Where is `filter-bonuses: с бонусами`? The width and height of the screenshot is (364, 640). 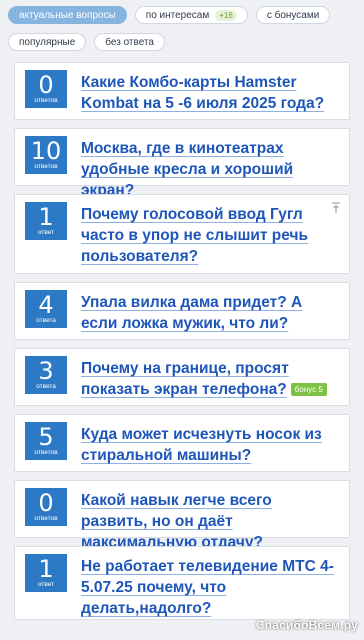 filter-bonuses: с бонусами is located at coordinates (293, 15).